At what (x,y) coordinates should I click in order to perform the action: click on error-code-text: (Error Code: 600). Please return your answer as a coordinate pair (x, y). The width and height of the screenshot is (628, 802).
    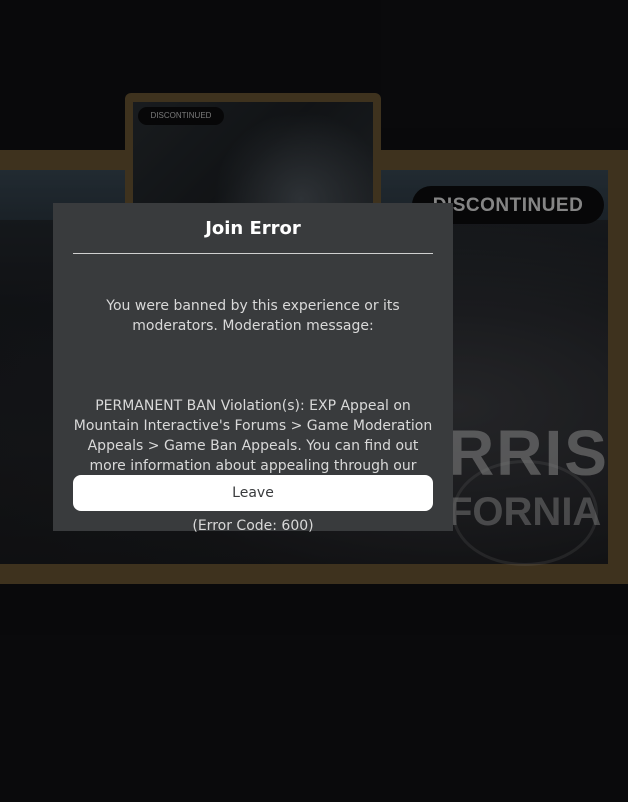
    Looking at the image, I should click on (253, 526).